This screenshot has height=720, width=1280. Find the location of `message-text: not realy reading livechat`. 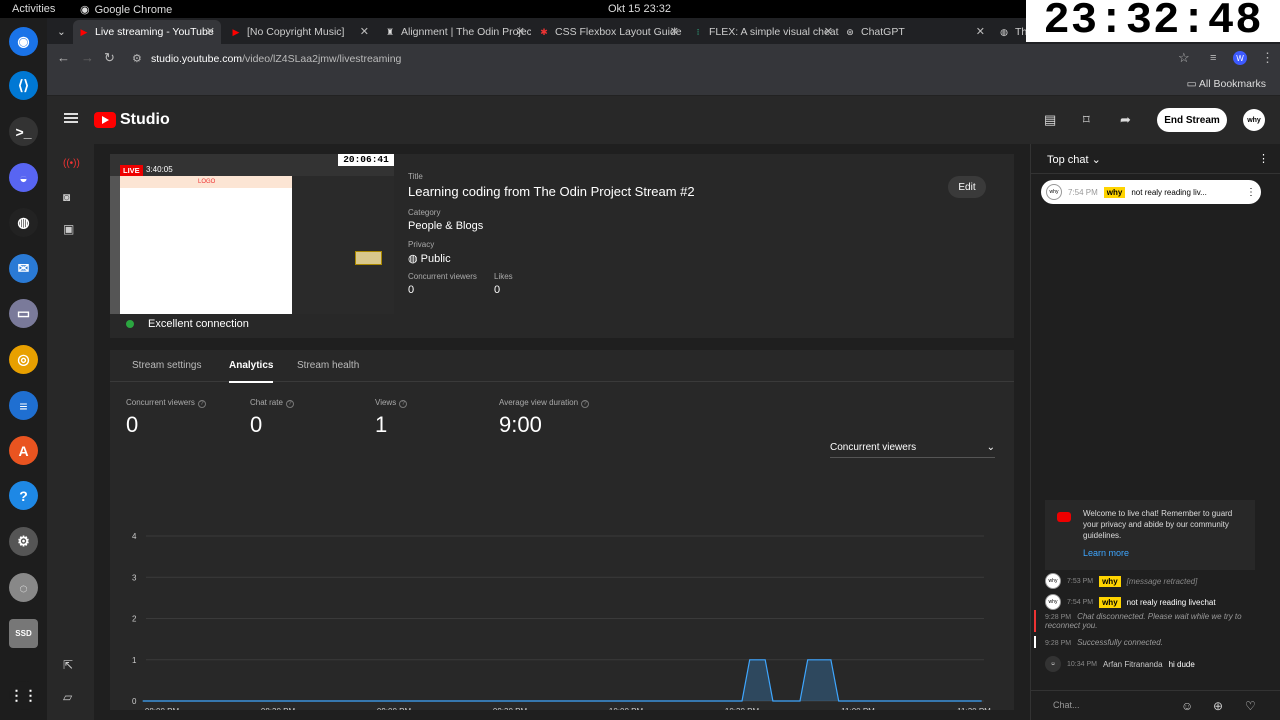

message-text: not realy reading livechat is located at coordinates (1171, 602).